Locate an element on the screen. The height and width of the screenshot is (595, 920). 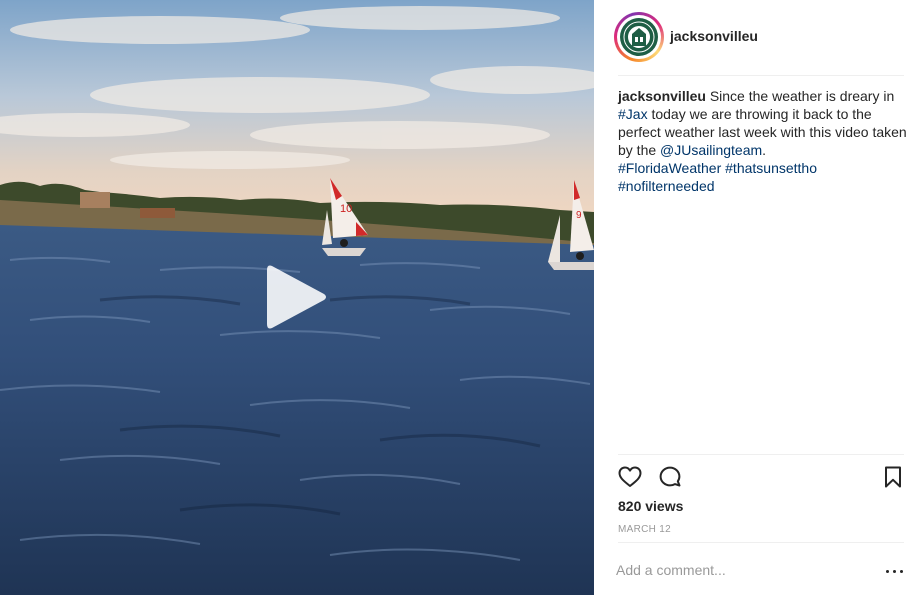
hashtag-thatsunsettho: #thatsunsettho is located at coordinates (771, 168).